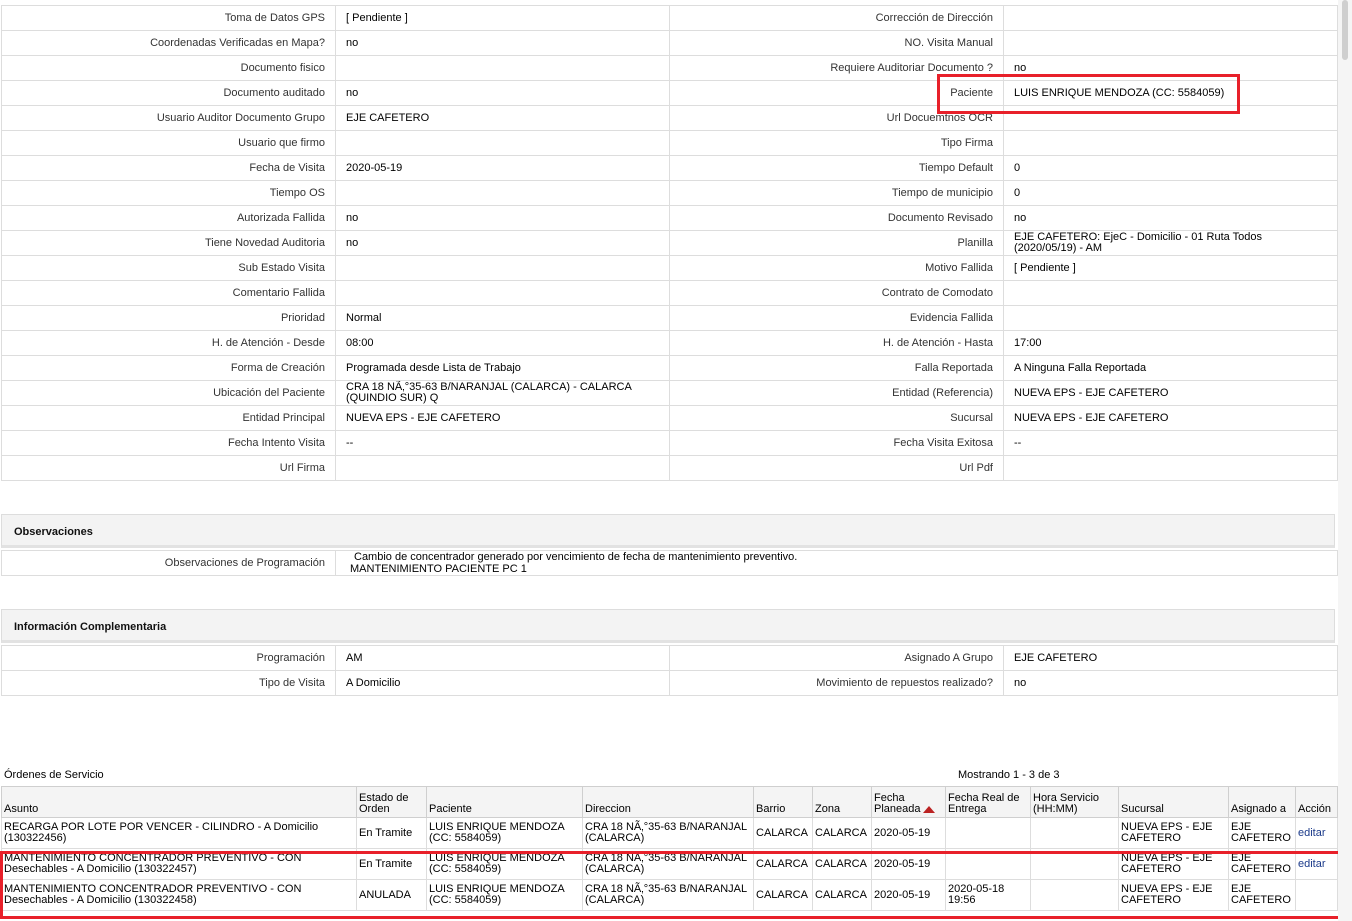 This screenshot has height=921, width=1352. What do you see at coordinates (502, 18) in the screenshot?
I see `detail-value: [ Pendiente ]` at bounding box center [502, 18].